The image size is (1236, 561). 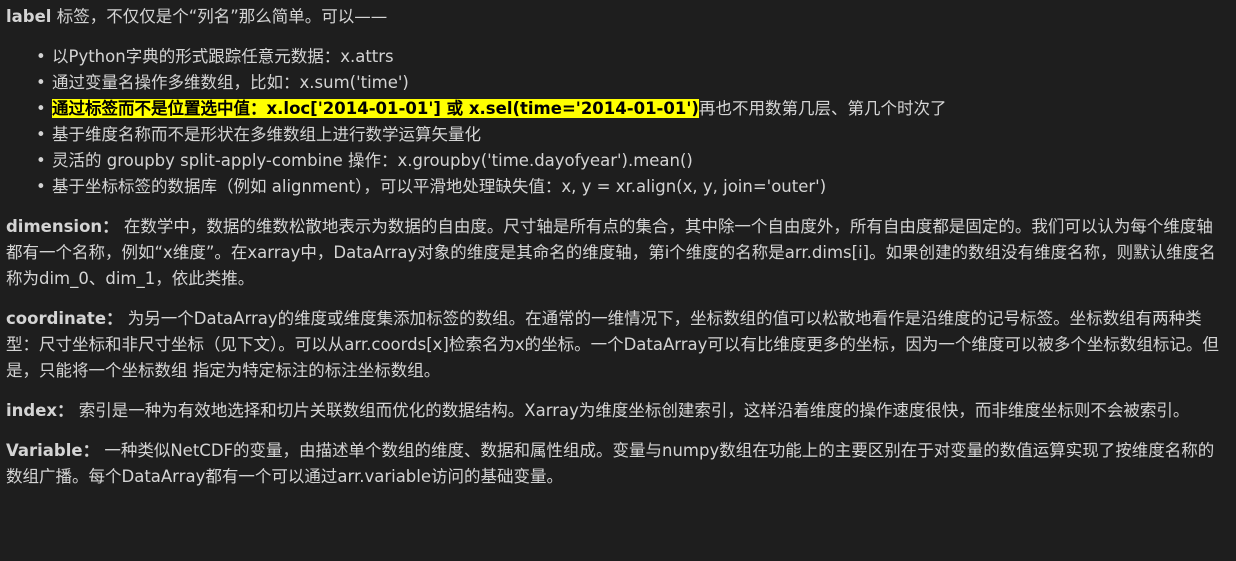 What do you see at coordinates (62, 226) in the screenshot?
I see `term-dimension: dimension：` at bounding box center [62, 226].